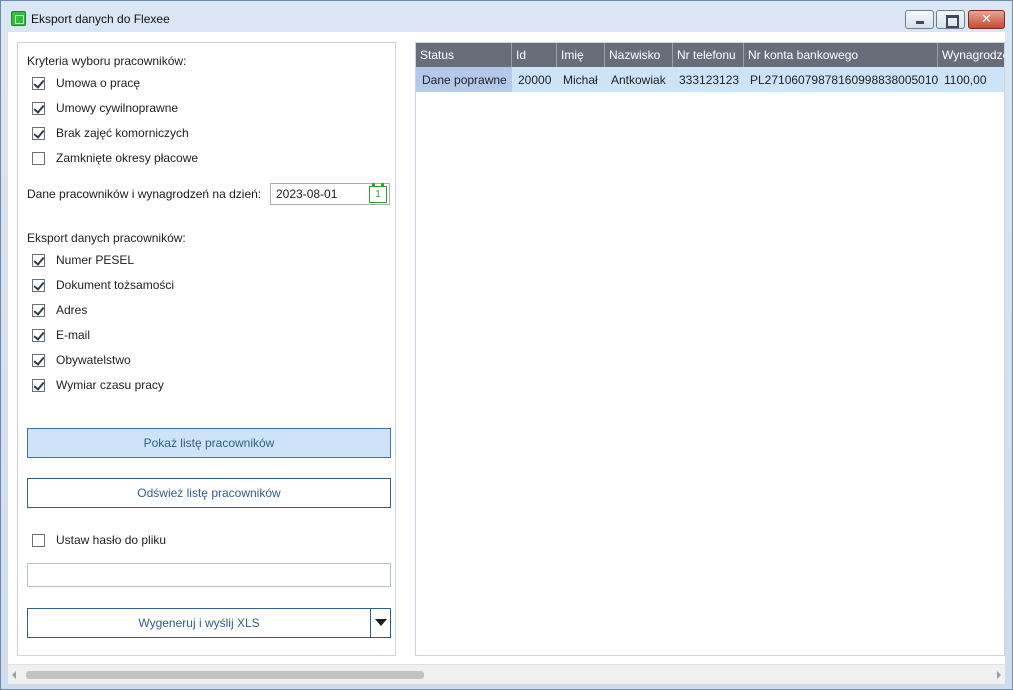  What do you see at coordinates (971, 55) in the screenshot?
I see `column-header: Wynagrodzenie` at bounding box center [971, 55].